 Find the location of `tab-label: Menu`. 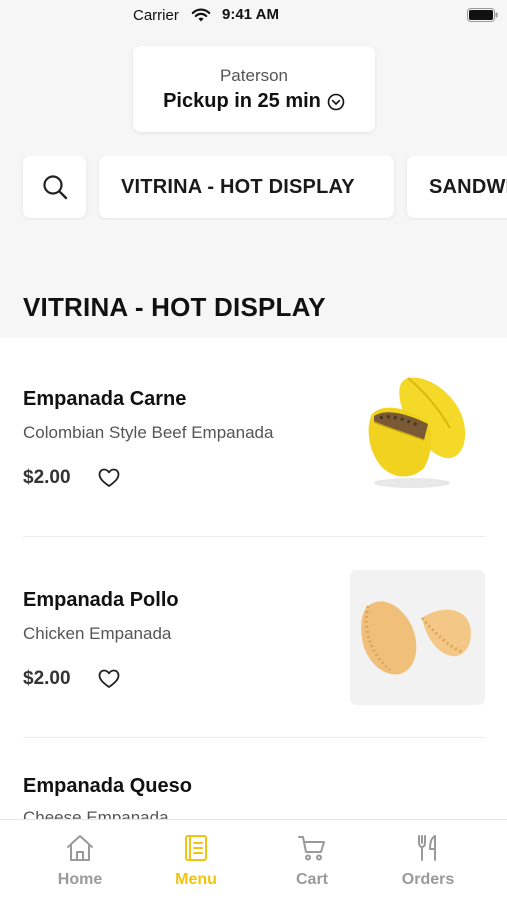

tab-label: Menu is located at coordinates (196, 879).